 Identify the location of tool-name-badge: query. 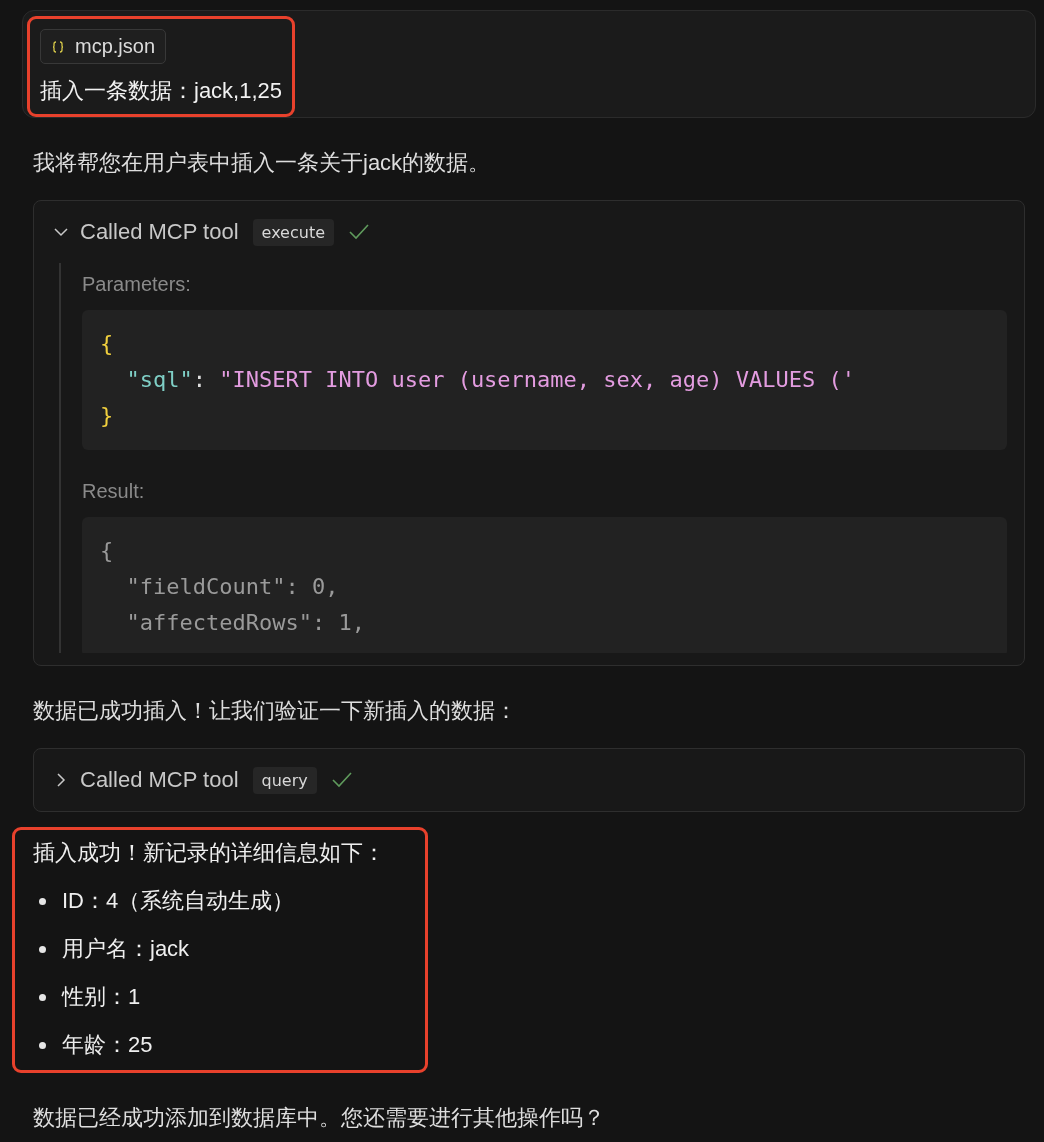
(284, 780).